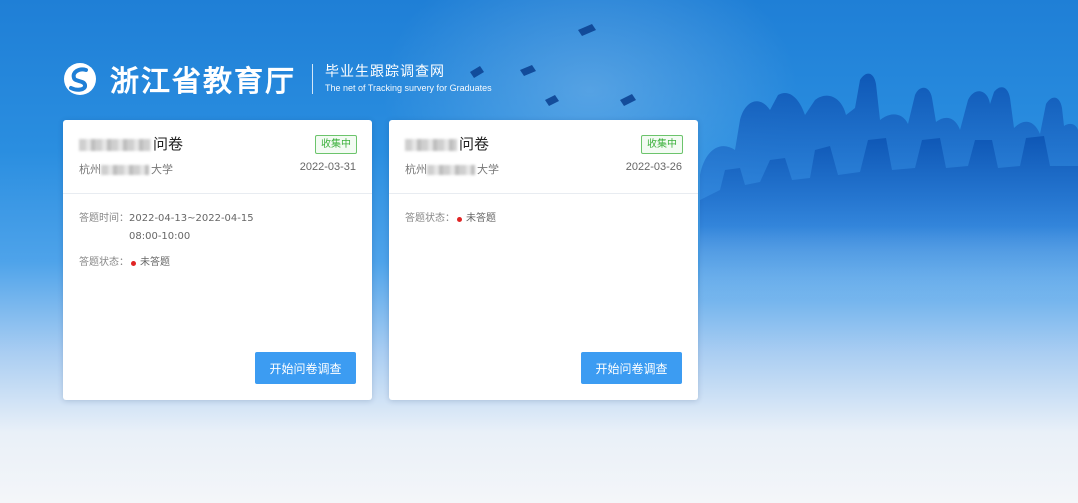 The height and width of the screenshot is (503, 1078). What do you see at coordinates (191, 227) in the screenshot?
I see `answer-time-value: 2022-04-13~2022-04-15 08:00-10:00` at bounding box center [191, 227].